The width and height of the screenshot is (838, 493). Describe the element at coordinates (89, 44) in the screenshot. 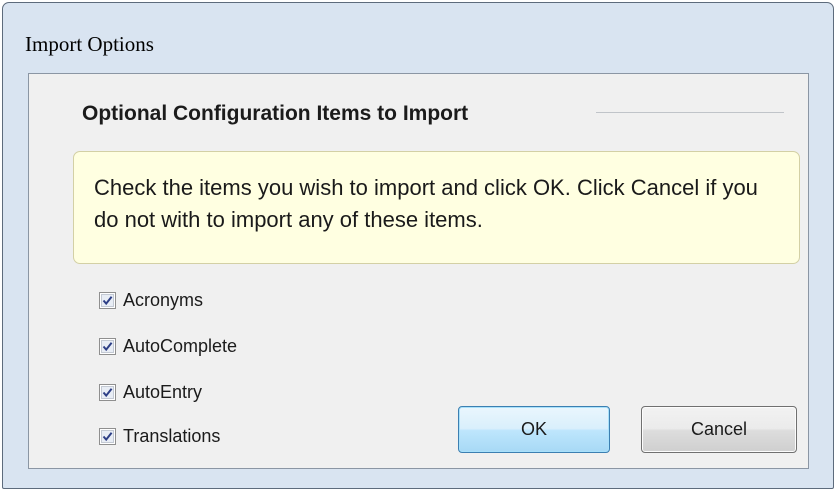

I see `window-title: Import Options` at that location.